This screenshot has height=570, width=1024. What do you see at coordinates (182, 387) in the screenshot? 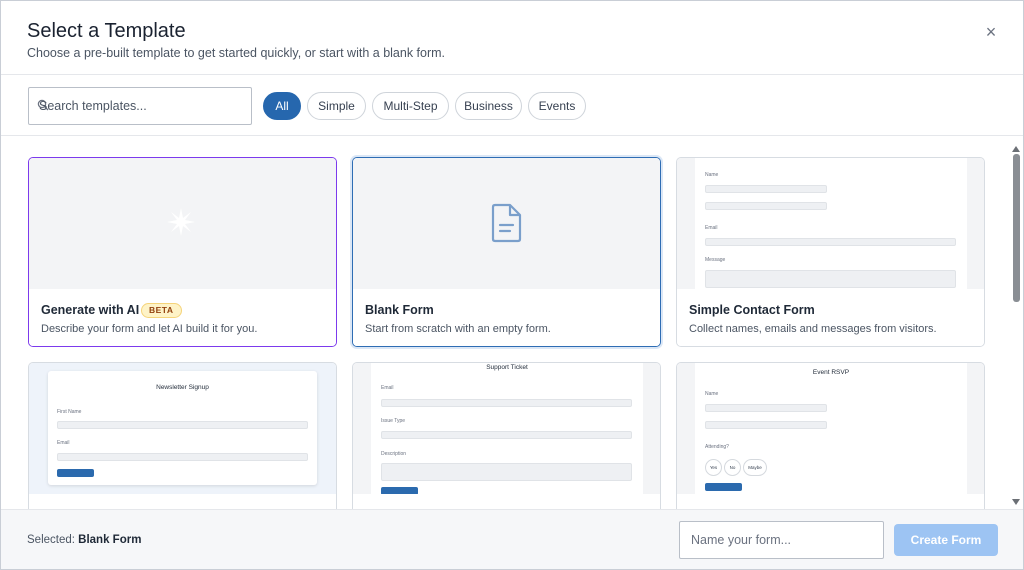
I see `preview-title: Newsletter Signup` at bounding box center [182, 387].